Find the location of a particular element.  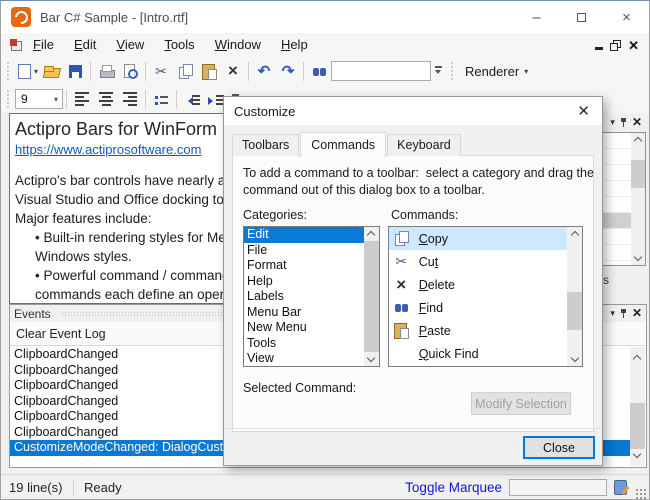

menu-item: File is located at coordinates (43, 45).